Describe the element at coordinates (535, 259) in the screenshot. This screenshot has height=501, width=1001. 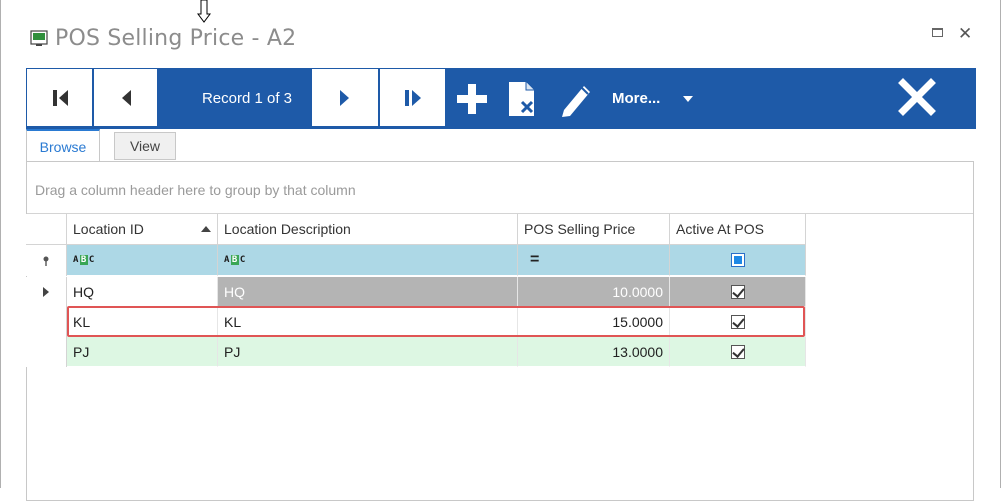
I see `equals-filter-icon: =` at that location.